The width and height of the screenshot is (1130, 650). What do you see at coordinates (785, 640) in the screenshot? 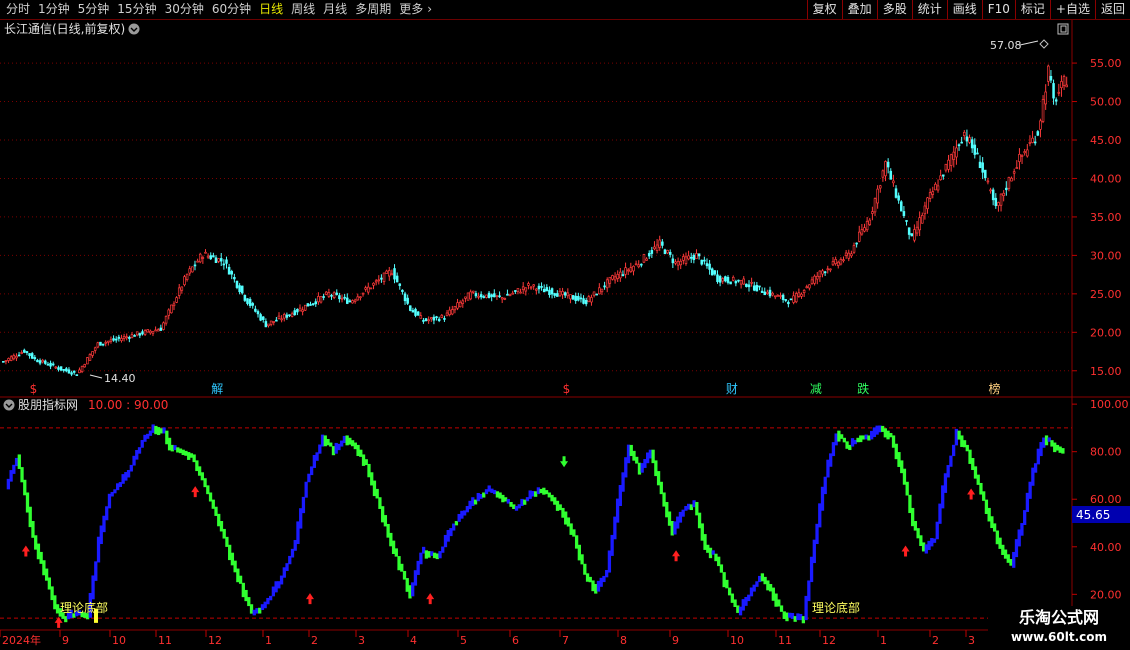
I see `time-label: 11` at bounding box center [785, 640].